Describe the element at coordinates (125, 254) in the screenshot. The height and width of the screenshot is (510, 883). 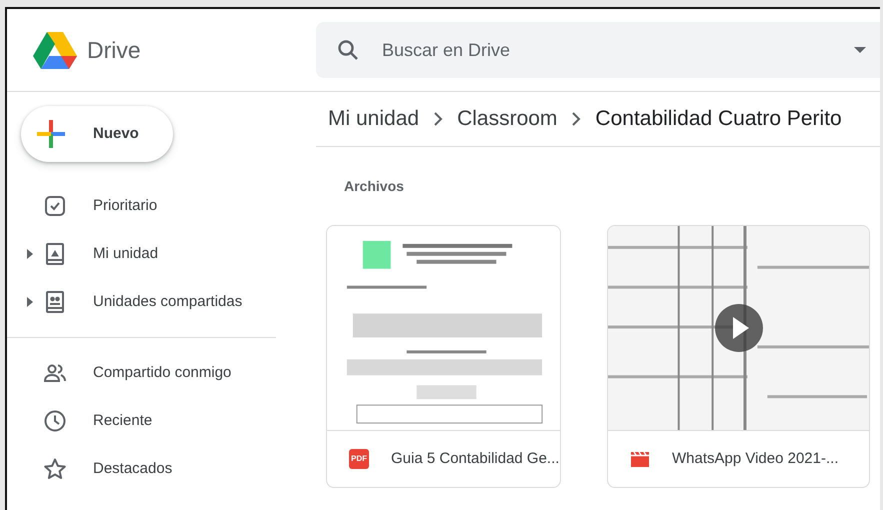
I see `sidebar-item-label: Mi unidad` at that location.